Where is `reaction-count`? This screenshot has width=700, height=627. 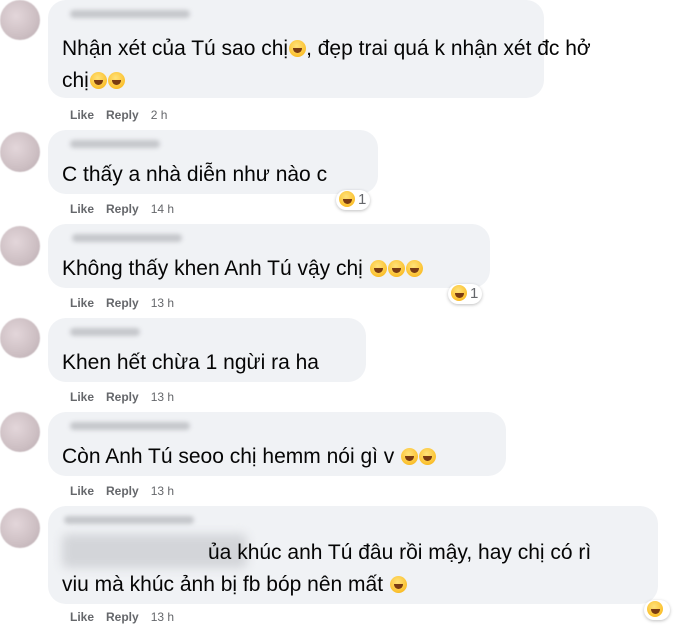 reaction-count is located at coordinates (657, 610).